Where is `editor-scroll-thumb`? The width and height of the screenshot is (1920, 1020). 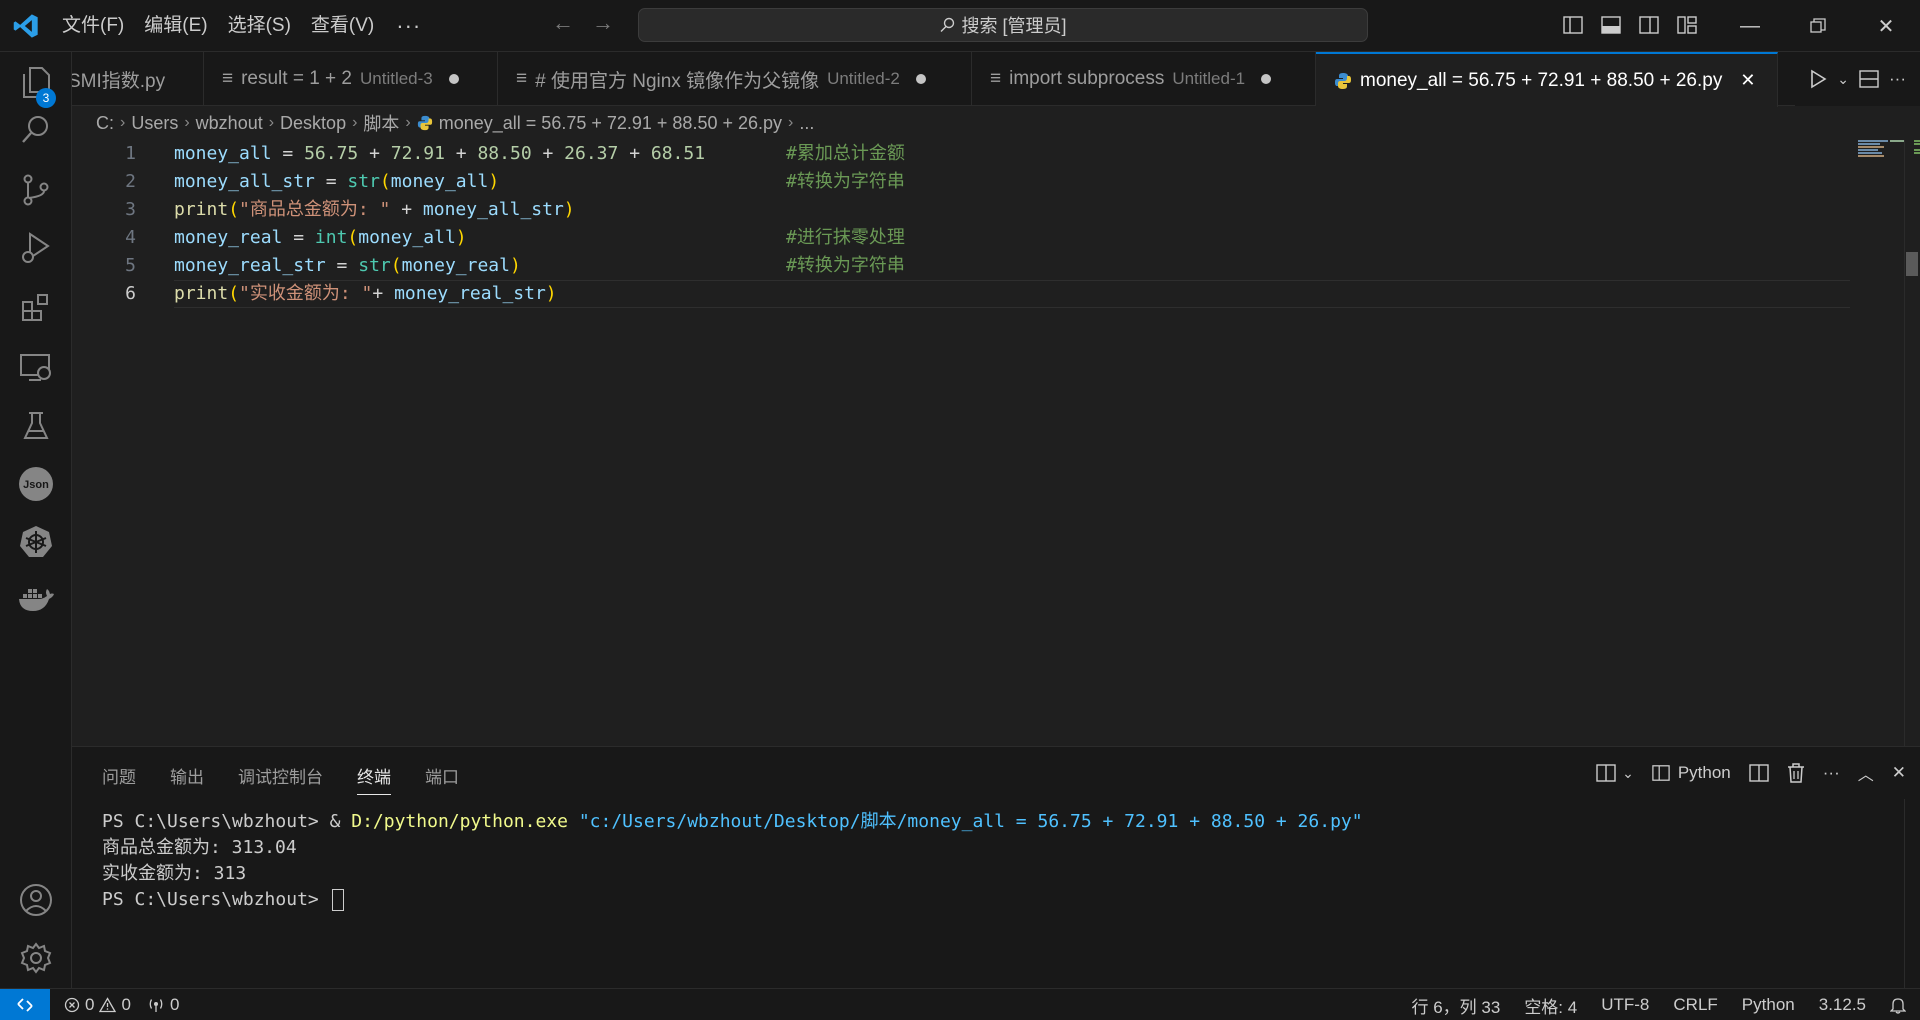
editor-scroll-thumb is located at coordinates (1912, 264).